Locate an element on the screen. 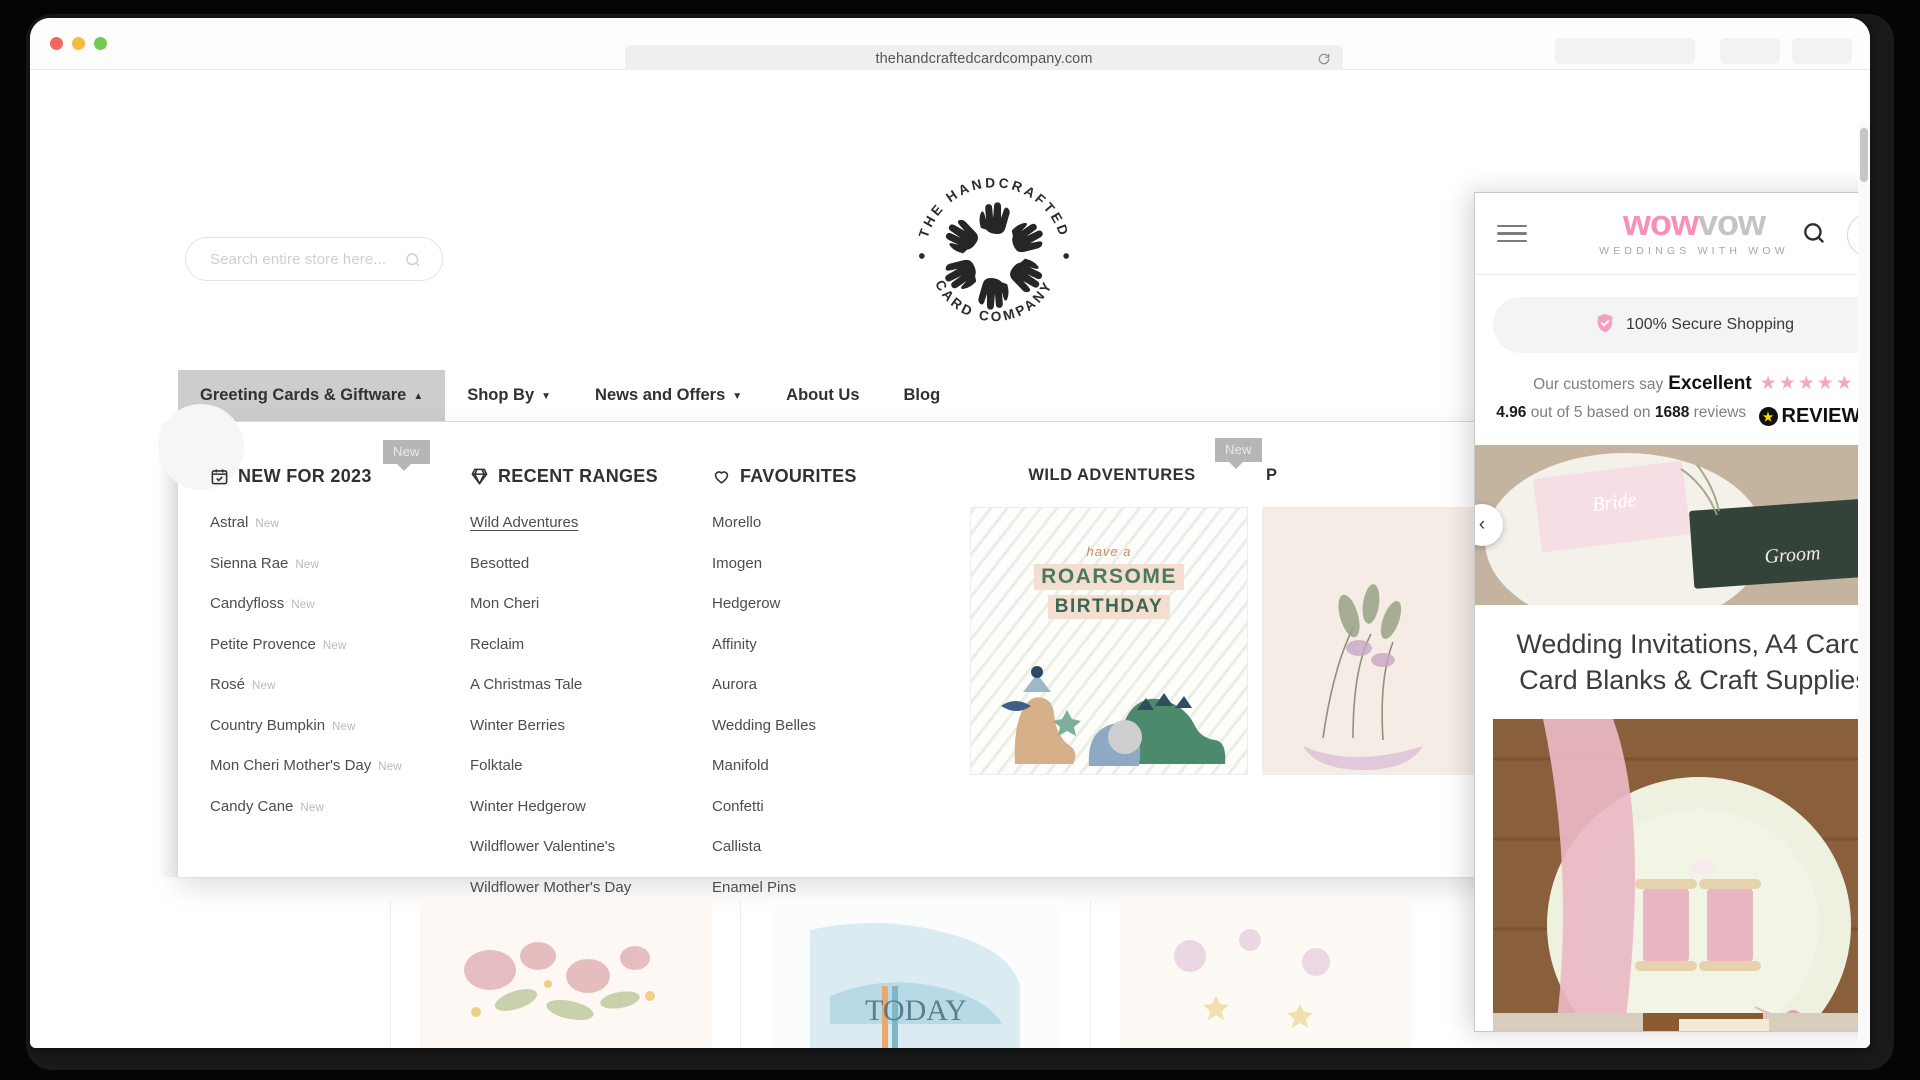 Image resolution: width=1920 pixels, height=1080 pixels. reviews-io-logo: ★REVIEWS.io is located at coordinates (1814, 416).